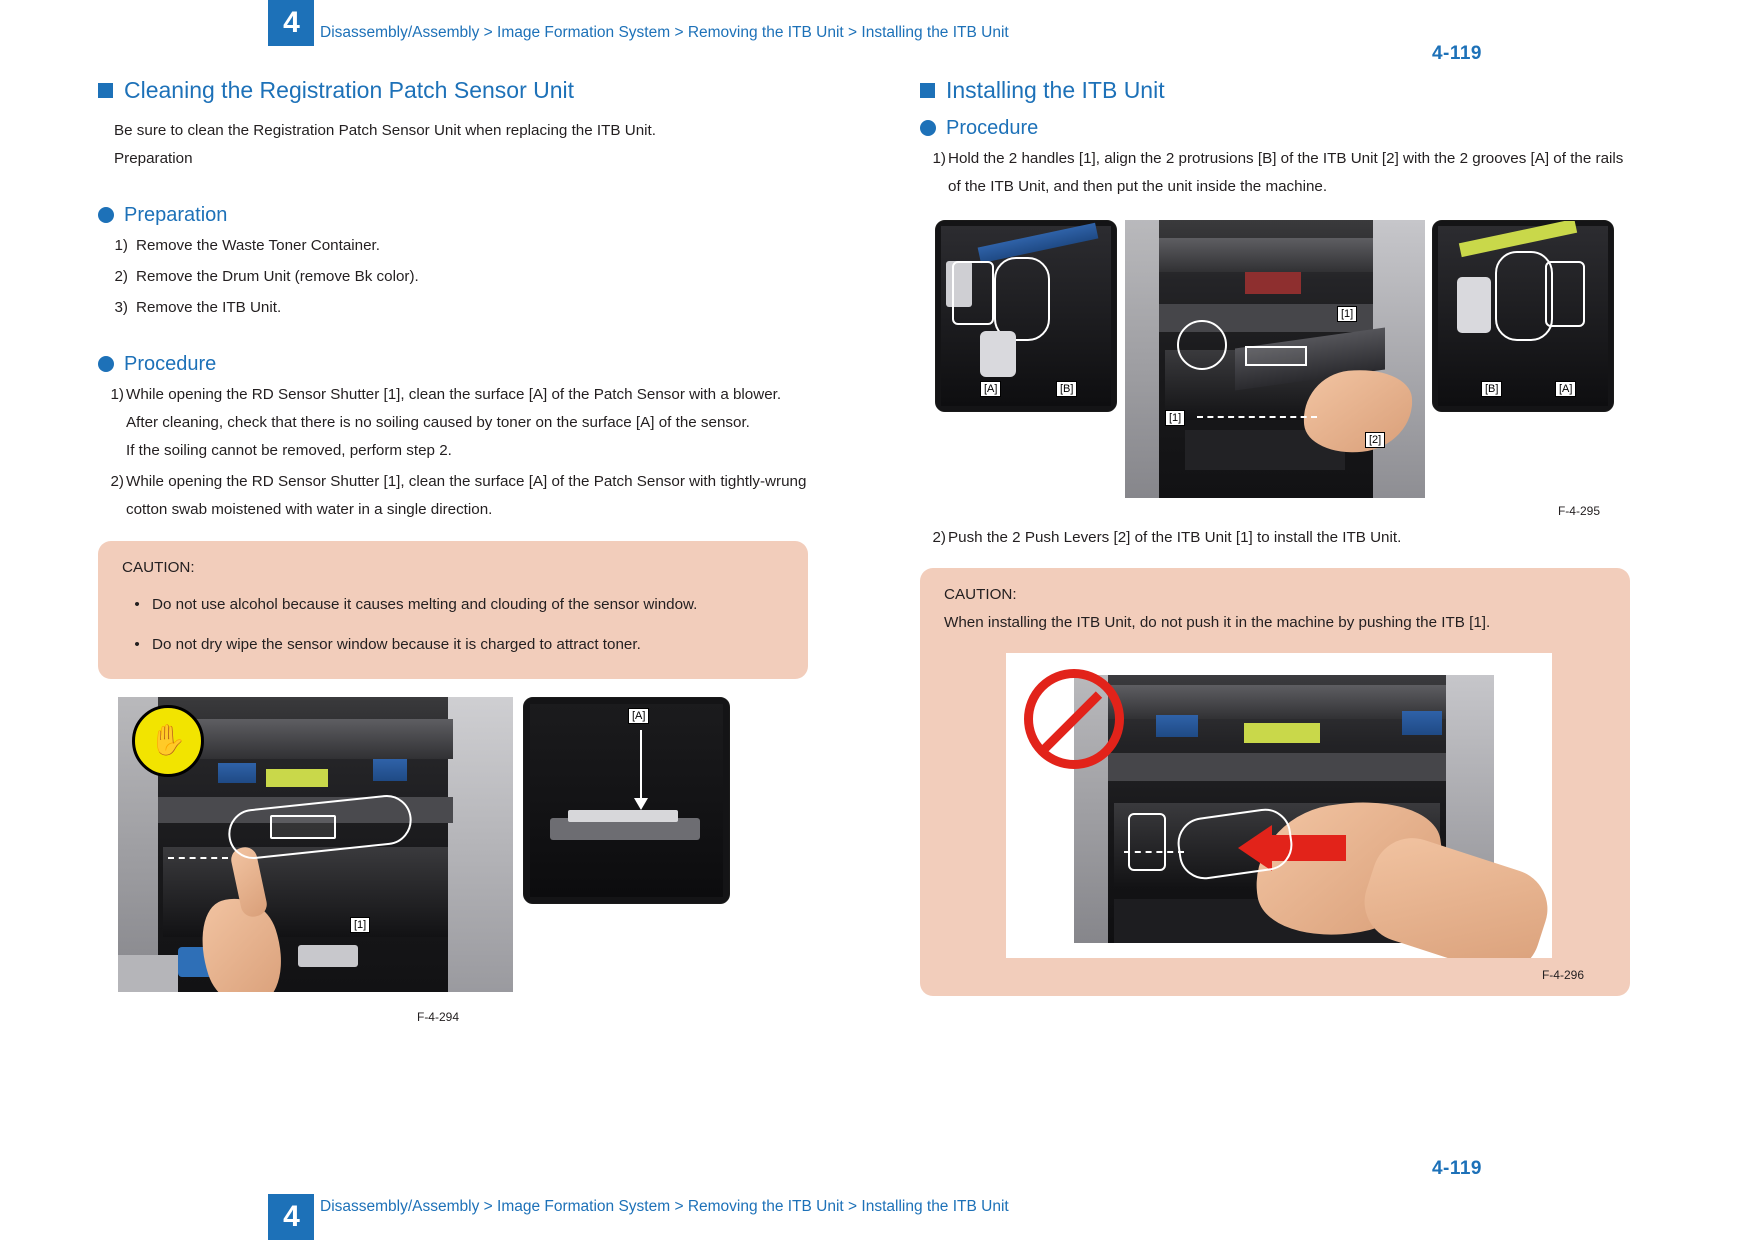 The image size is (1754, 1240). What do you see at coordinates (1562, 974) in the screenshot?
I see `figure-caption-f-4-296: F-4-296` at bounding box center [1562, 974].